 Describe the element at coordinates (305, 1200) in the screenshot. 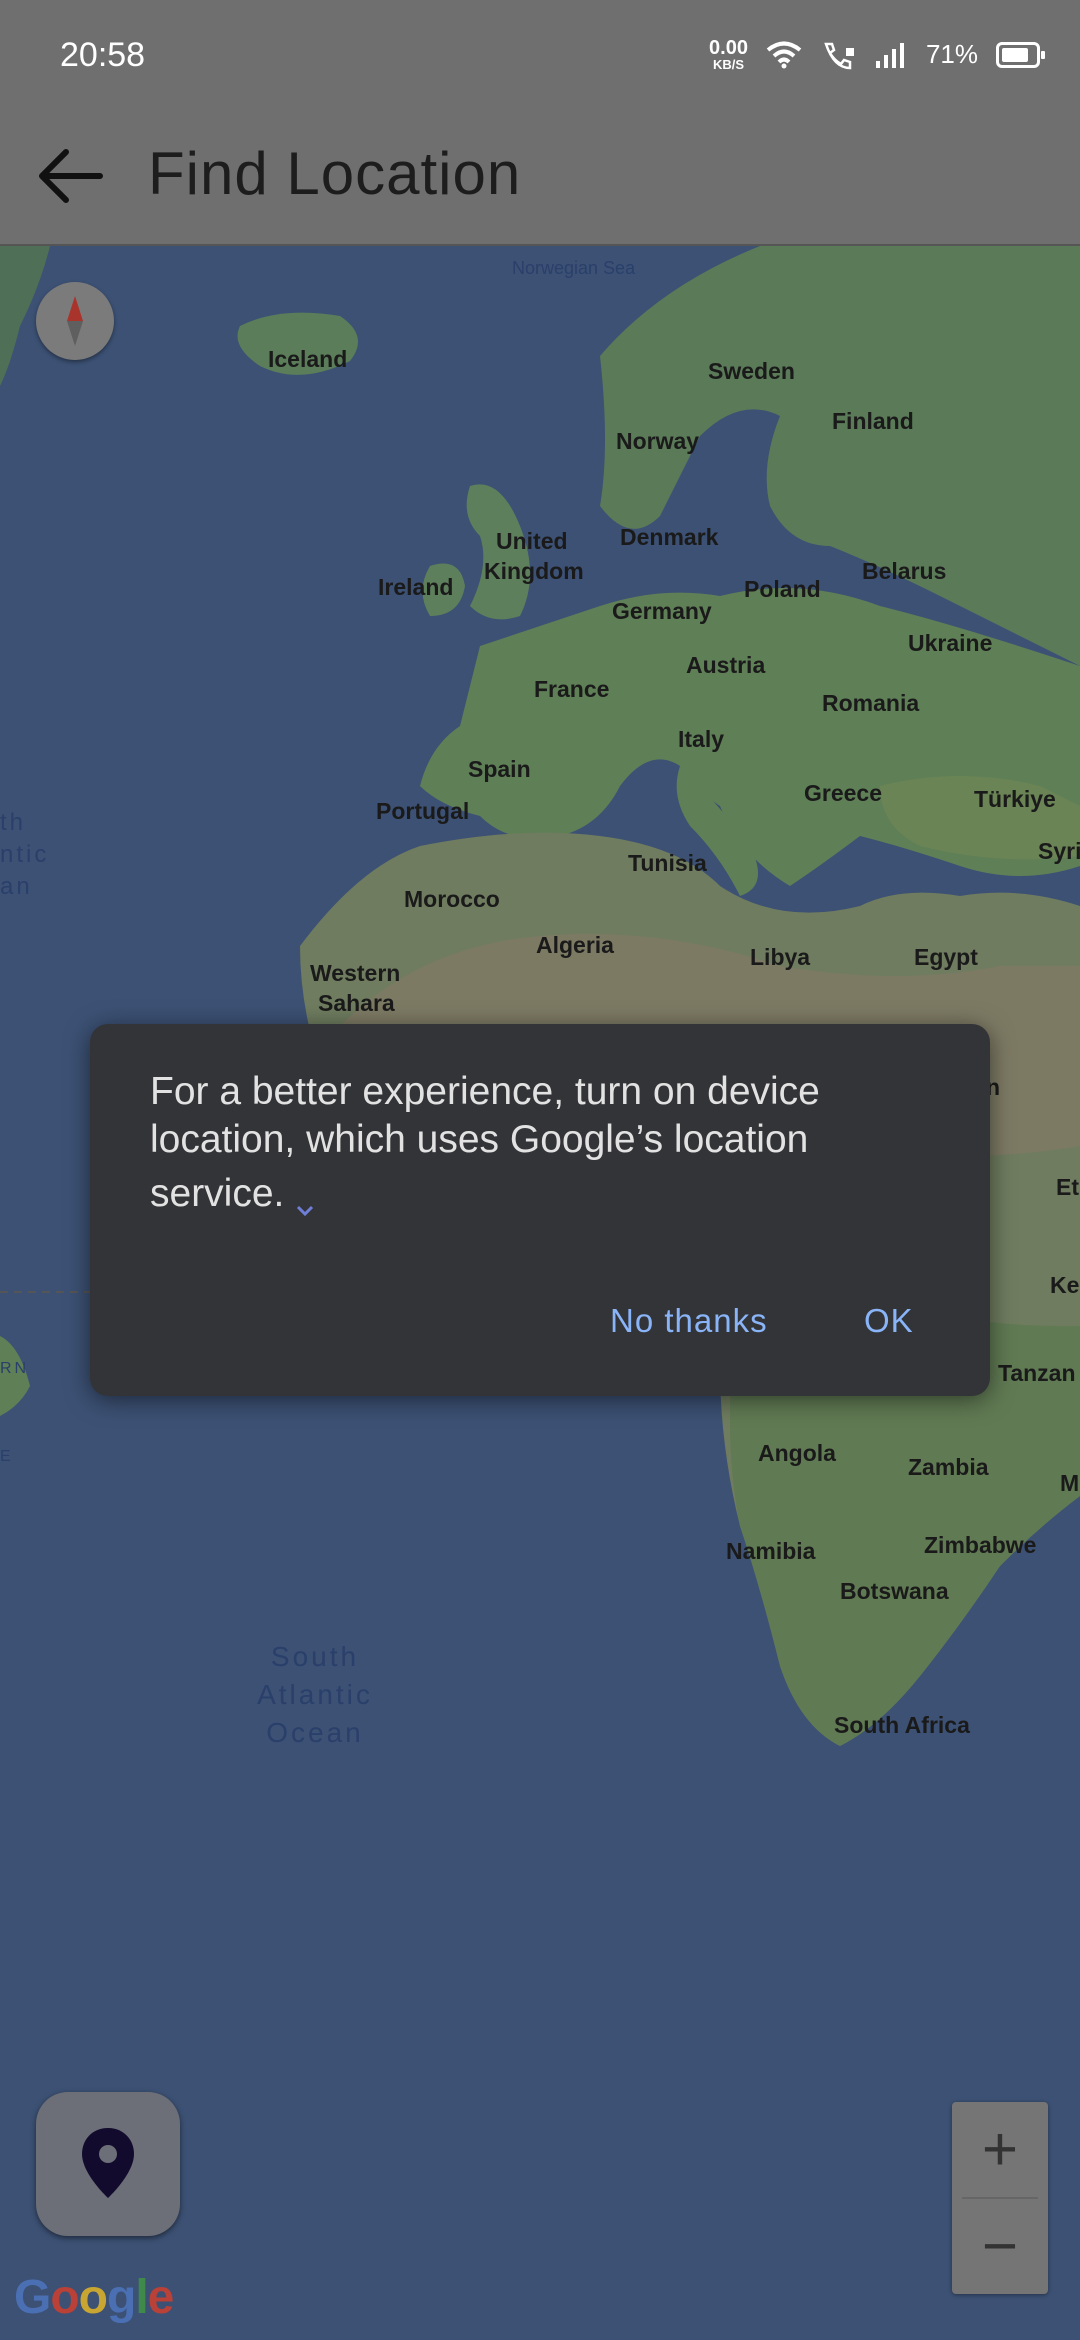

I see `expand-chevron-icon` at that location.